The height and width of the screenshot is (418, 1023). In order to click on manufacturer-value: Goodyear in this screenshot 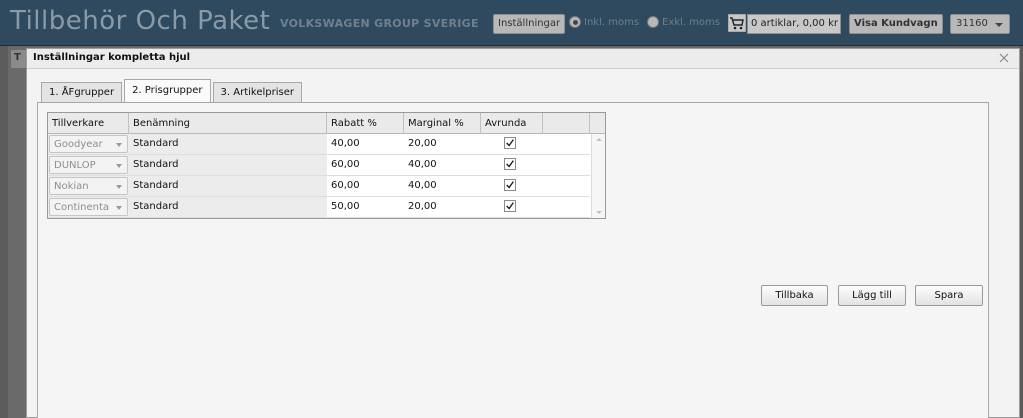, I will do `click(78, 144)`.